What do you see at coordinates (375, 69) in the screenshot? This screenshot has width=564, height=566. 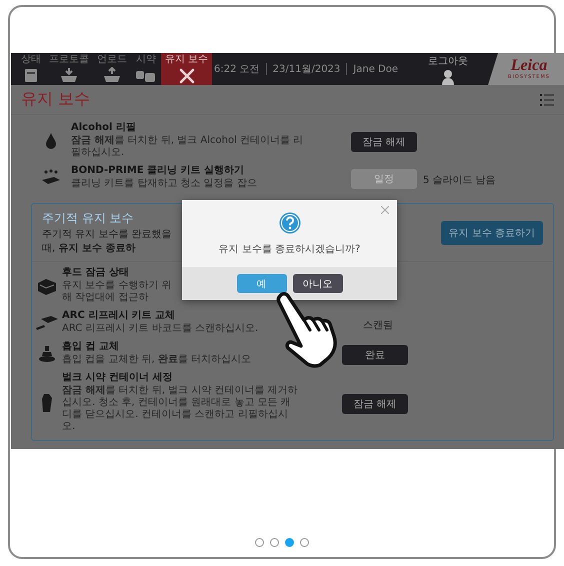 I see `user-name: Jane Doe` at bounding box center [375, 69].